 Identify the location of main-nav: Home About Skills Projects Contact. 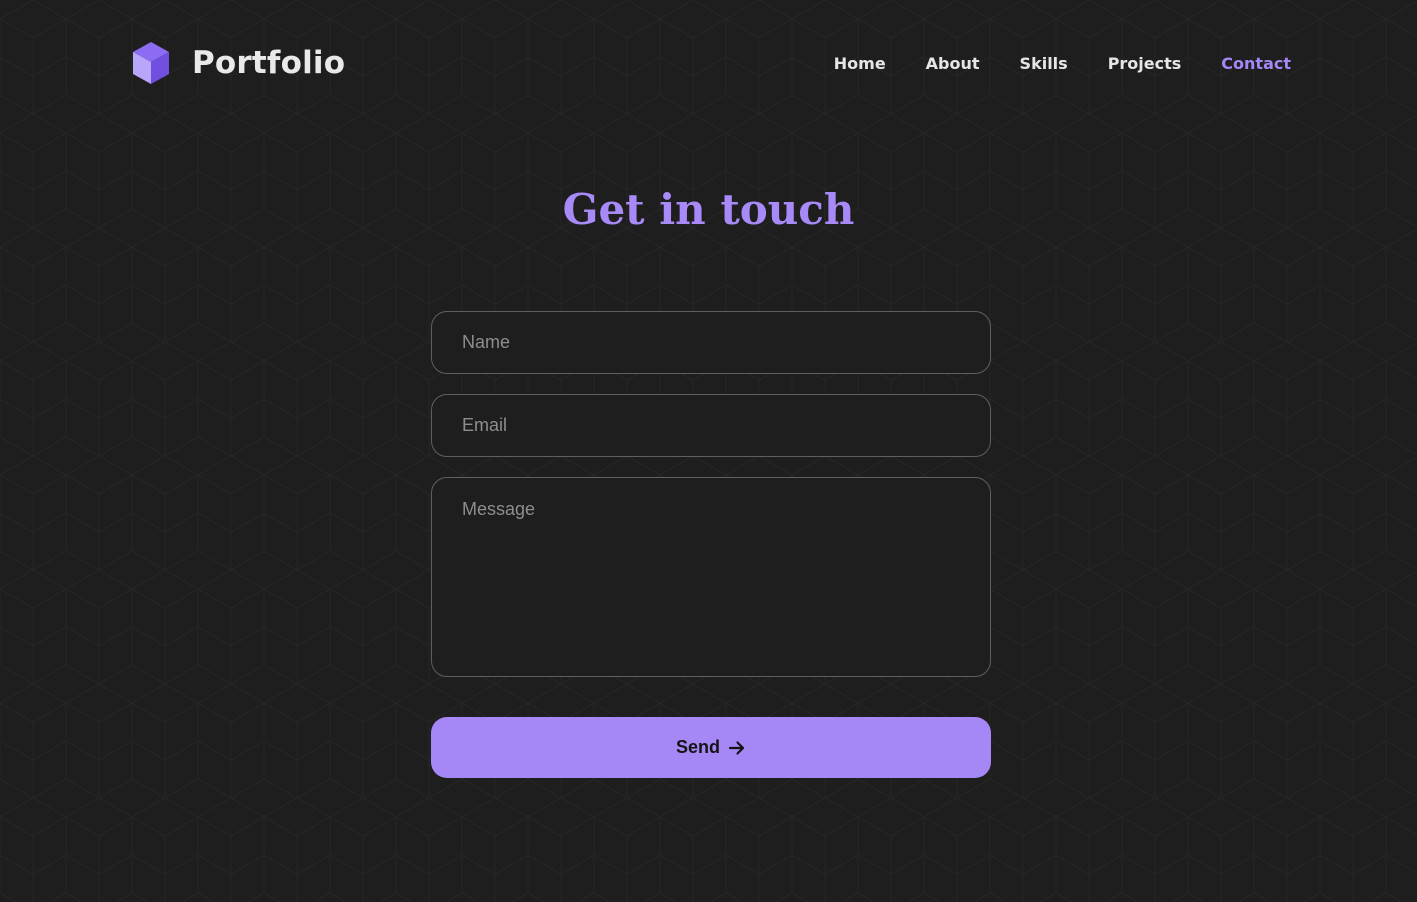
(1062, 64).